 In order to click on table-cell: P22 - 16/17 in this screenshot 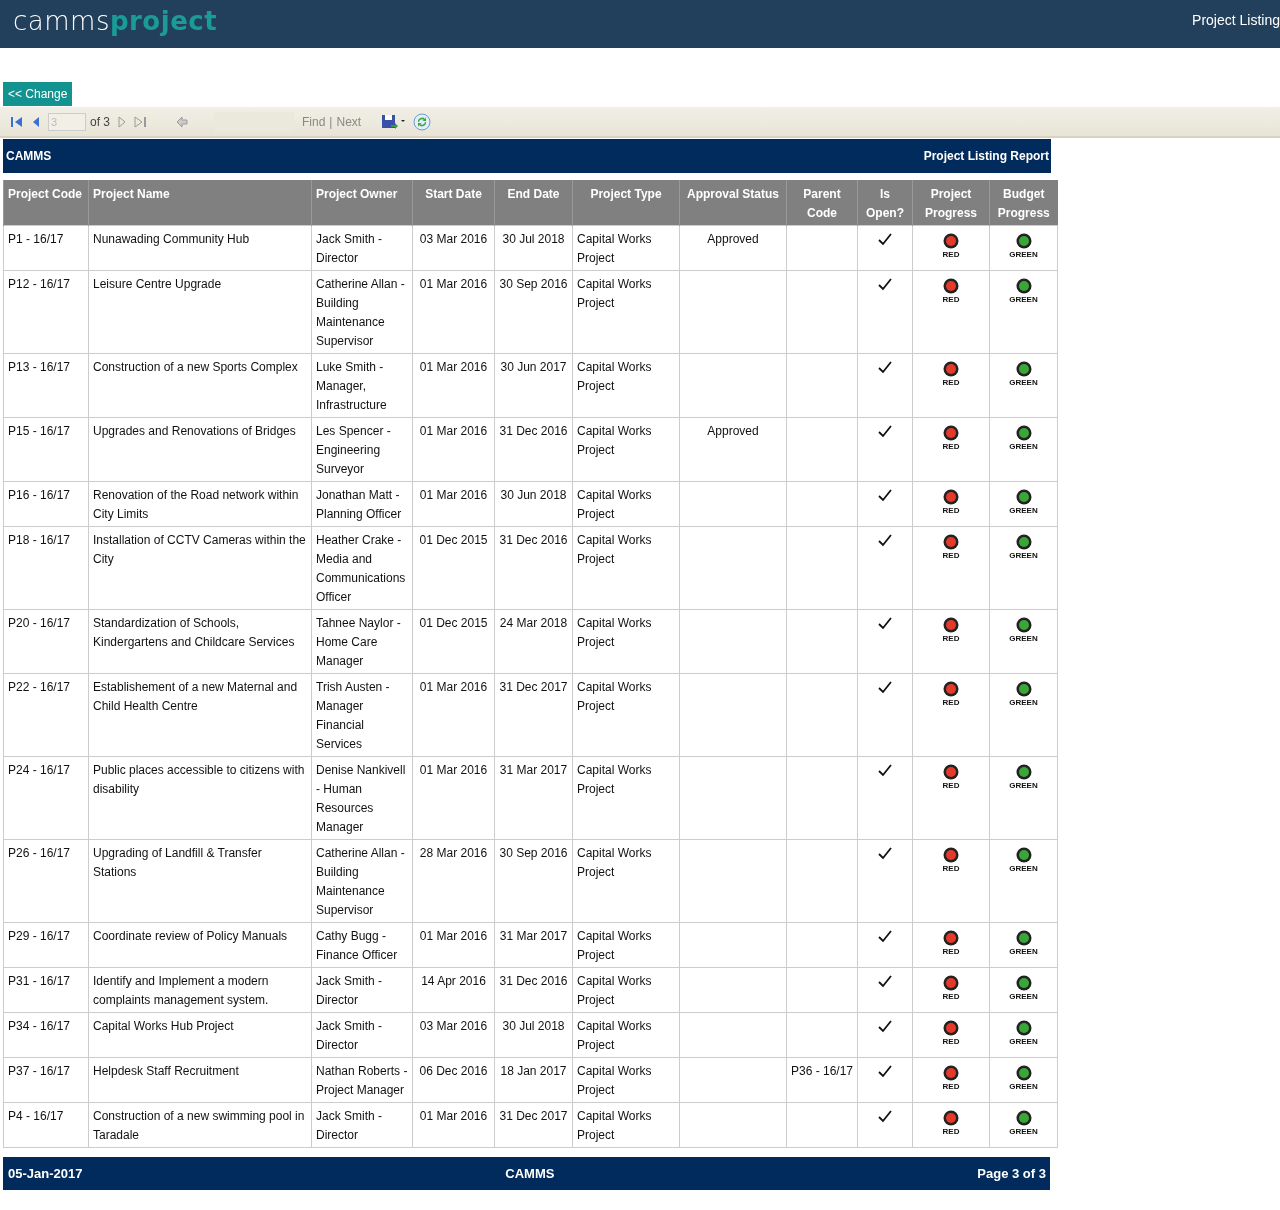, I will do `click(46, 715)`.